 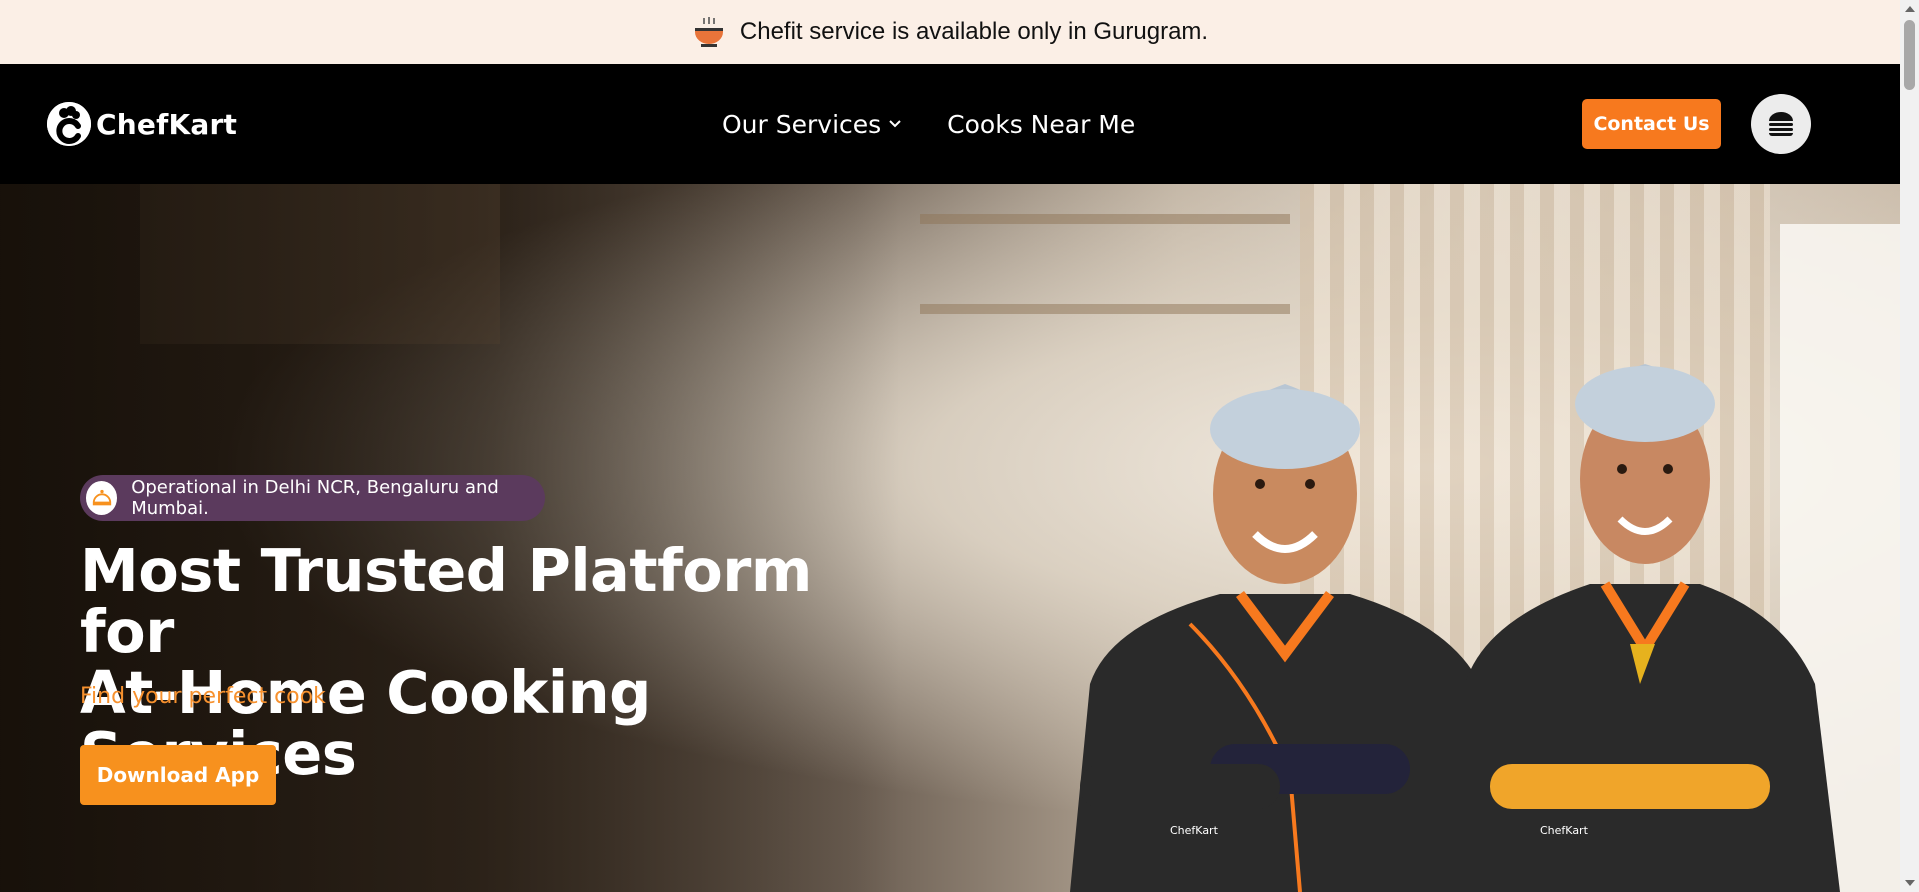 I want to click on nav-our-services-label: Our Services, so click(x=802, y=124).